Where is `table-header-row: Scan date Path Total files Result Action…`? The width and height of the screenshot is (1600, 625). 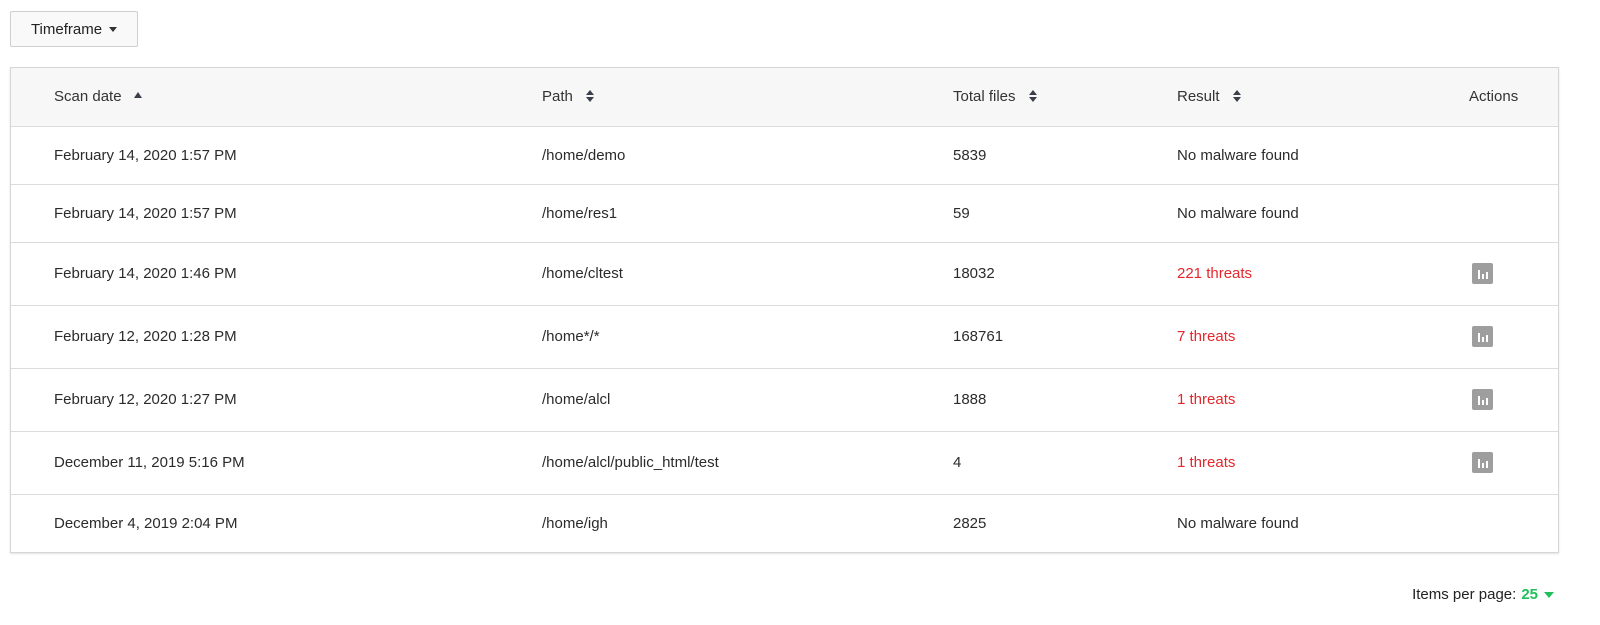 table-header-row: Scan date Path Total files Result Action… is located at coordinates (784, 97).